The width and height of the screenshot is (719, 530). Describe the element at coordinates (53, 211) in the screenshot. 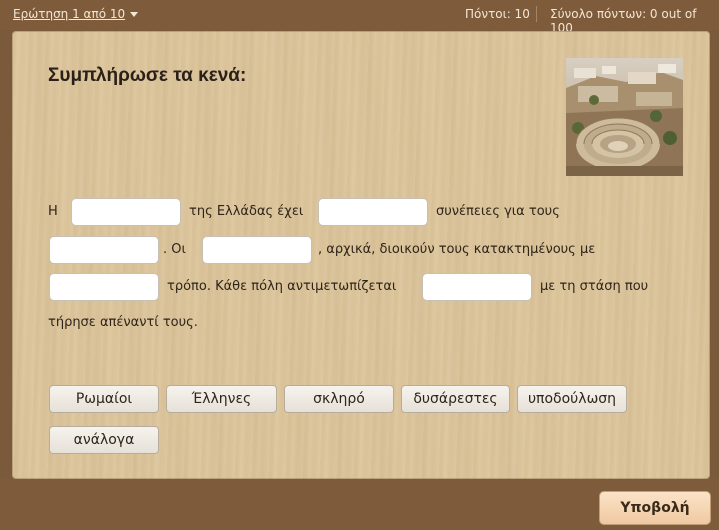

I see `text-segment: Η` at that location.